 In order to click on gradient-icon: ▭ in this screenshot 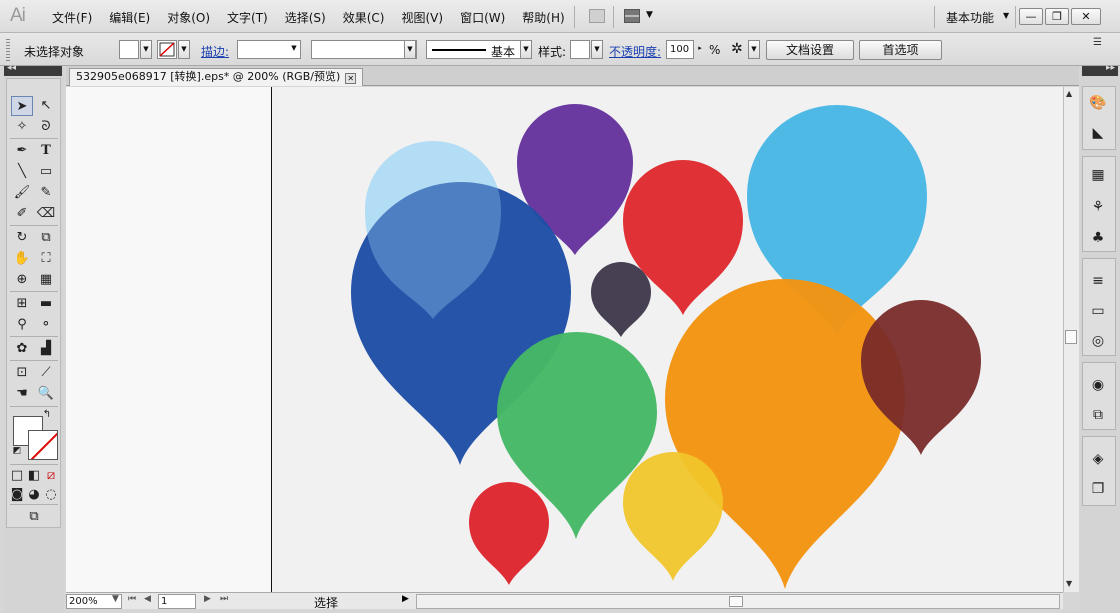, I will do `click(1098, 311)`.